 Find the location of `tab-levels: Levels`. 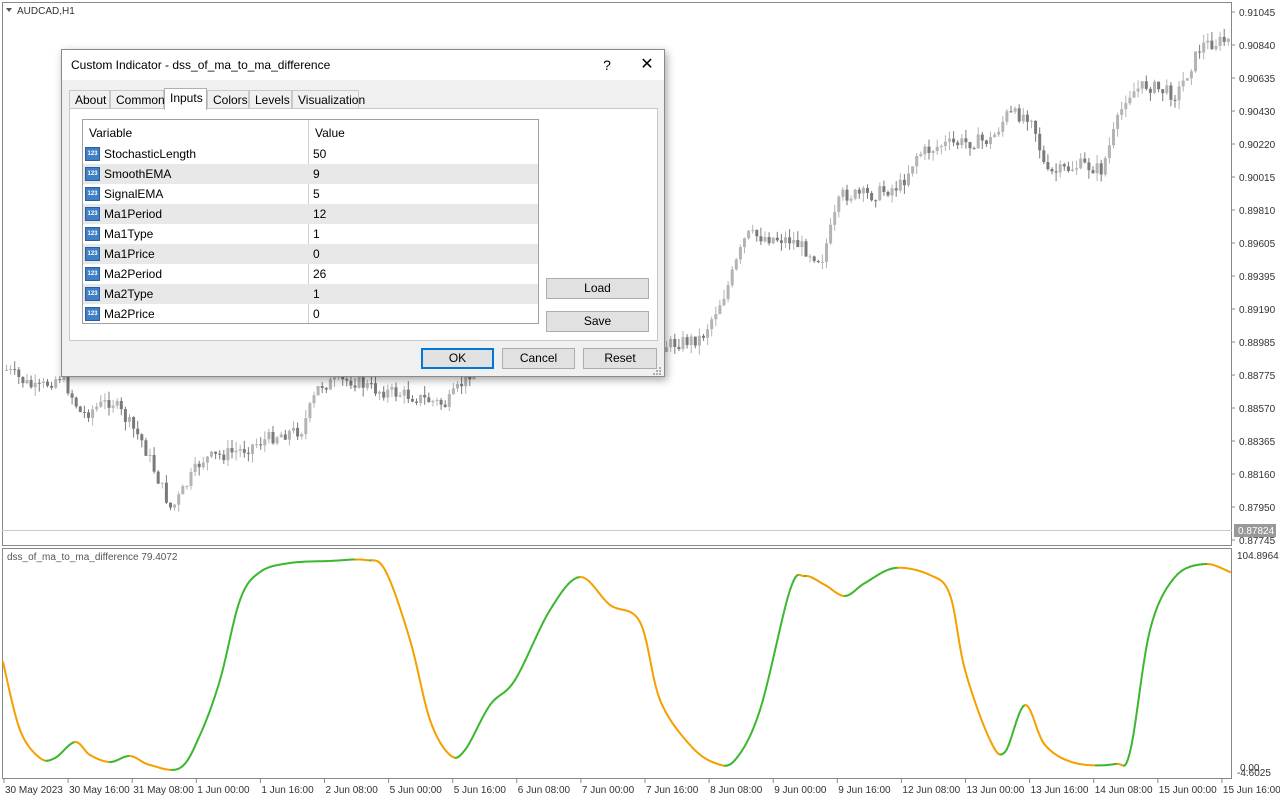

tab-levels: Levels is located at coordinates (270, 99).